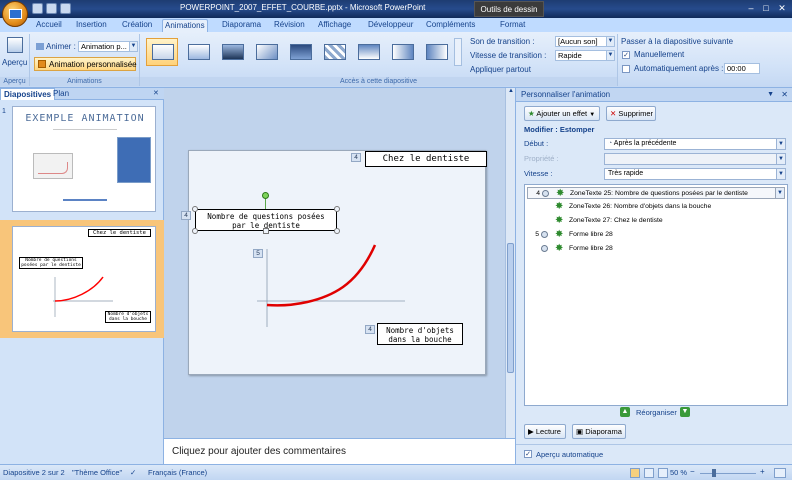  Describe the element at coordinates (695, 174) in the screenshot. I see `vitesse-dropdown: Très rapide ▼` at that location.